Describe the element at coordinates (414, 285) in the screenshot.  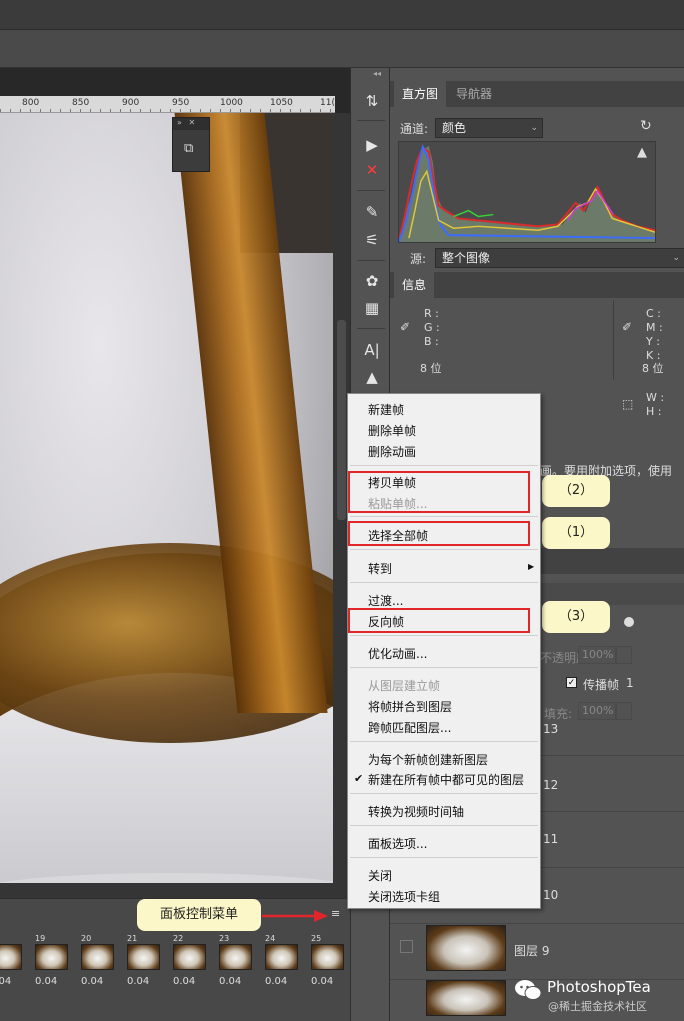
I see `tab-info: 信息` at that location.